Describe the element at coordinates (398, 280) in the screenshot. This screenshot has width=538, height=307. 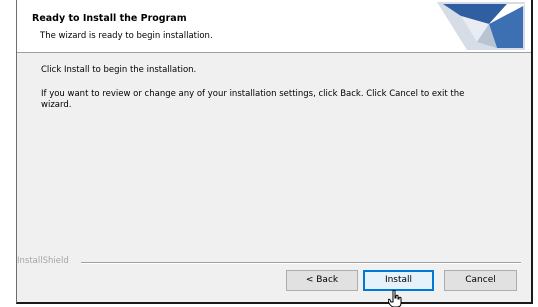
I see `install-button: Install` at that location.